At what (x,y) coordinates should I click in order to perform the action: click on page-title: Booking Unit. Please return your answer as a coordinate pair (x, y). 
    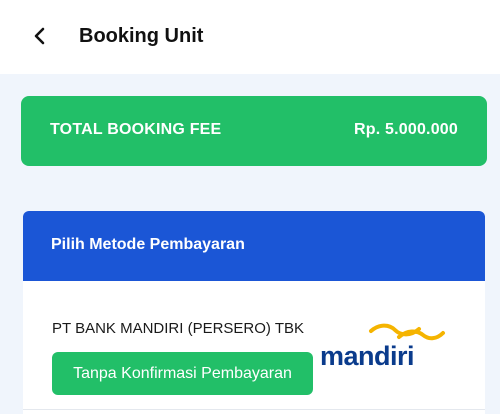
    Looking at the image, I should click on (141, 36).